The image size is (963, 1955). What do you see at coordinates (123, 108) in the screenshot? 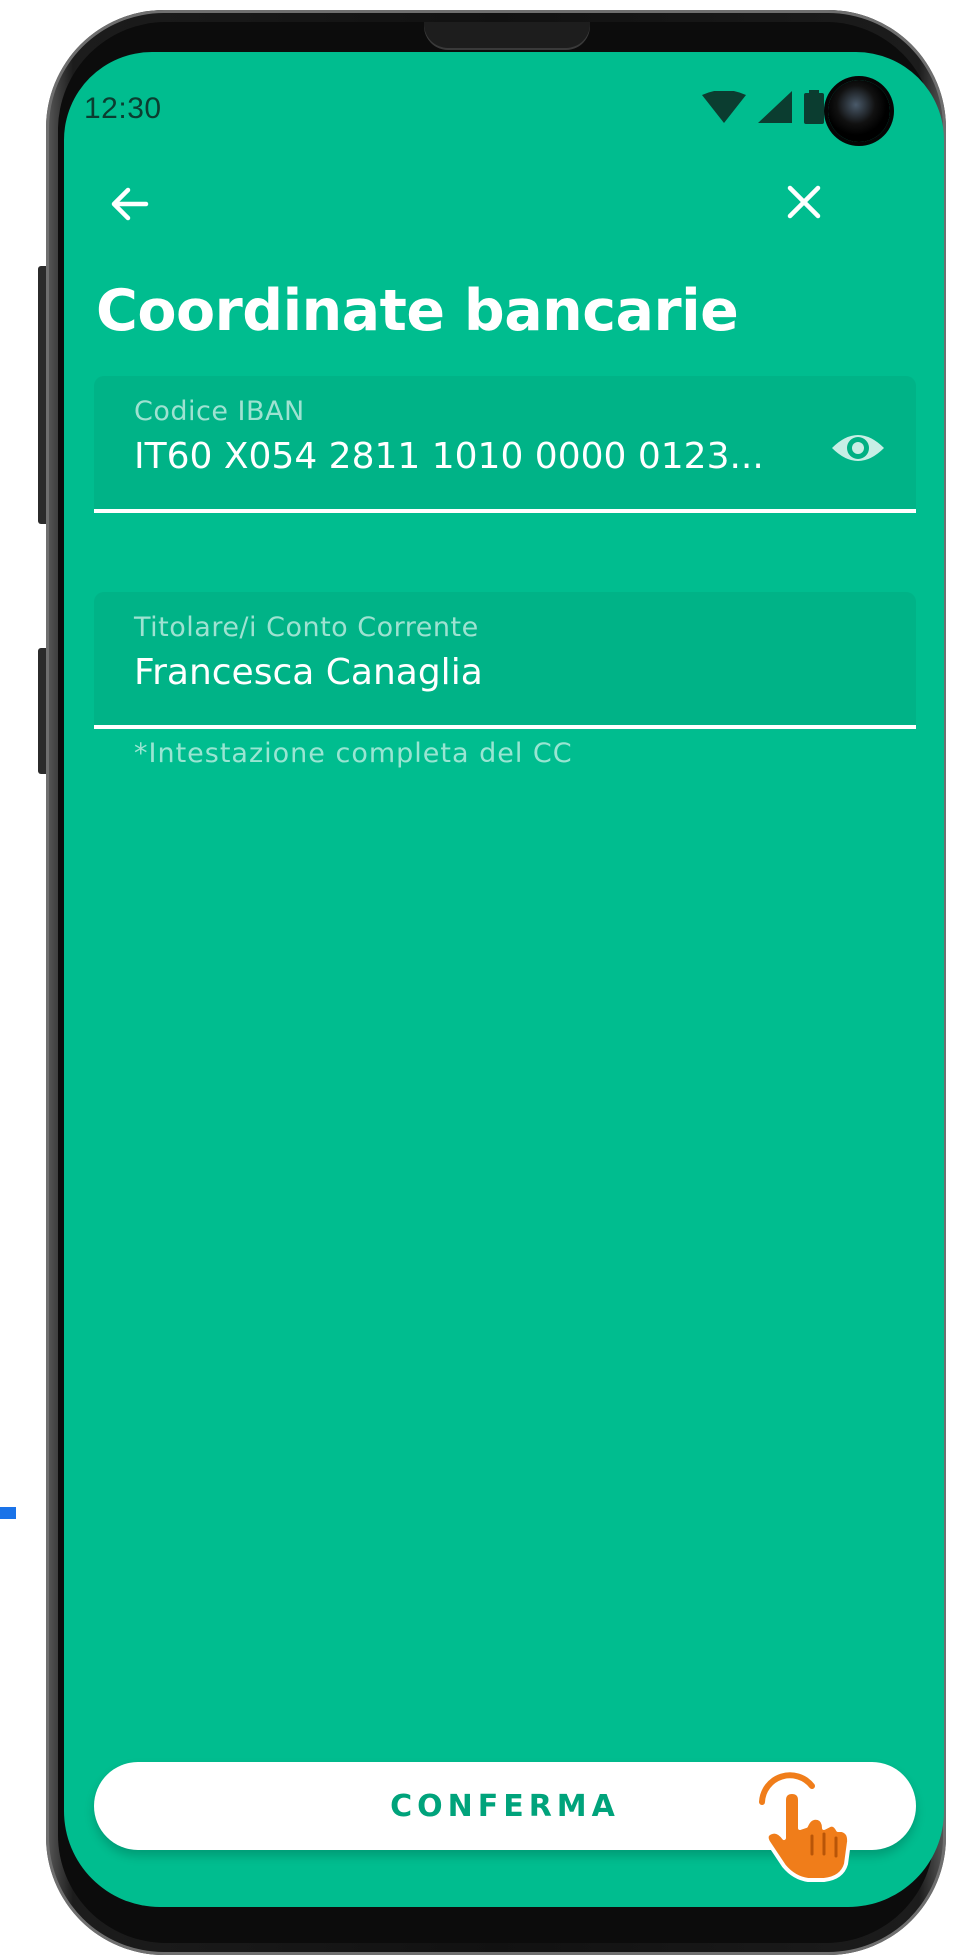
I see `status-time: 12:30` at bounding box center [123, 108].